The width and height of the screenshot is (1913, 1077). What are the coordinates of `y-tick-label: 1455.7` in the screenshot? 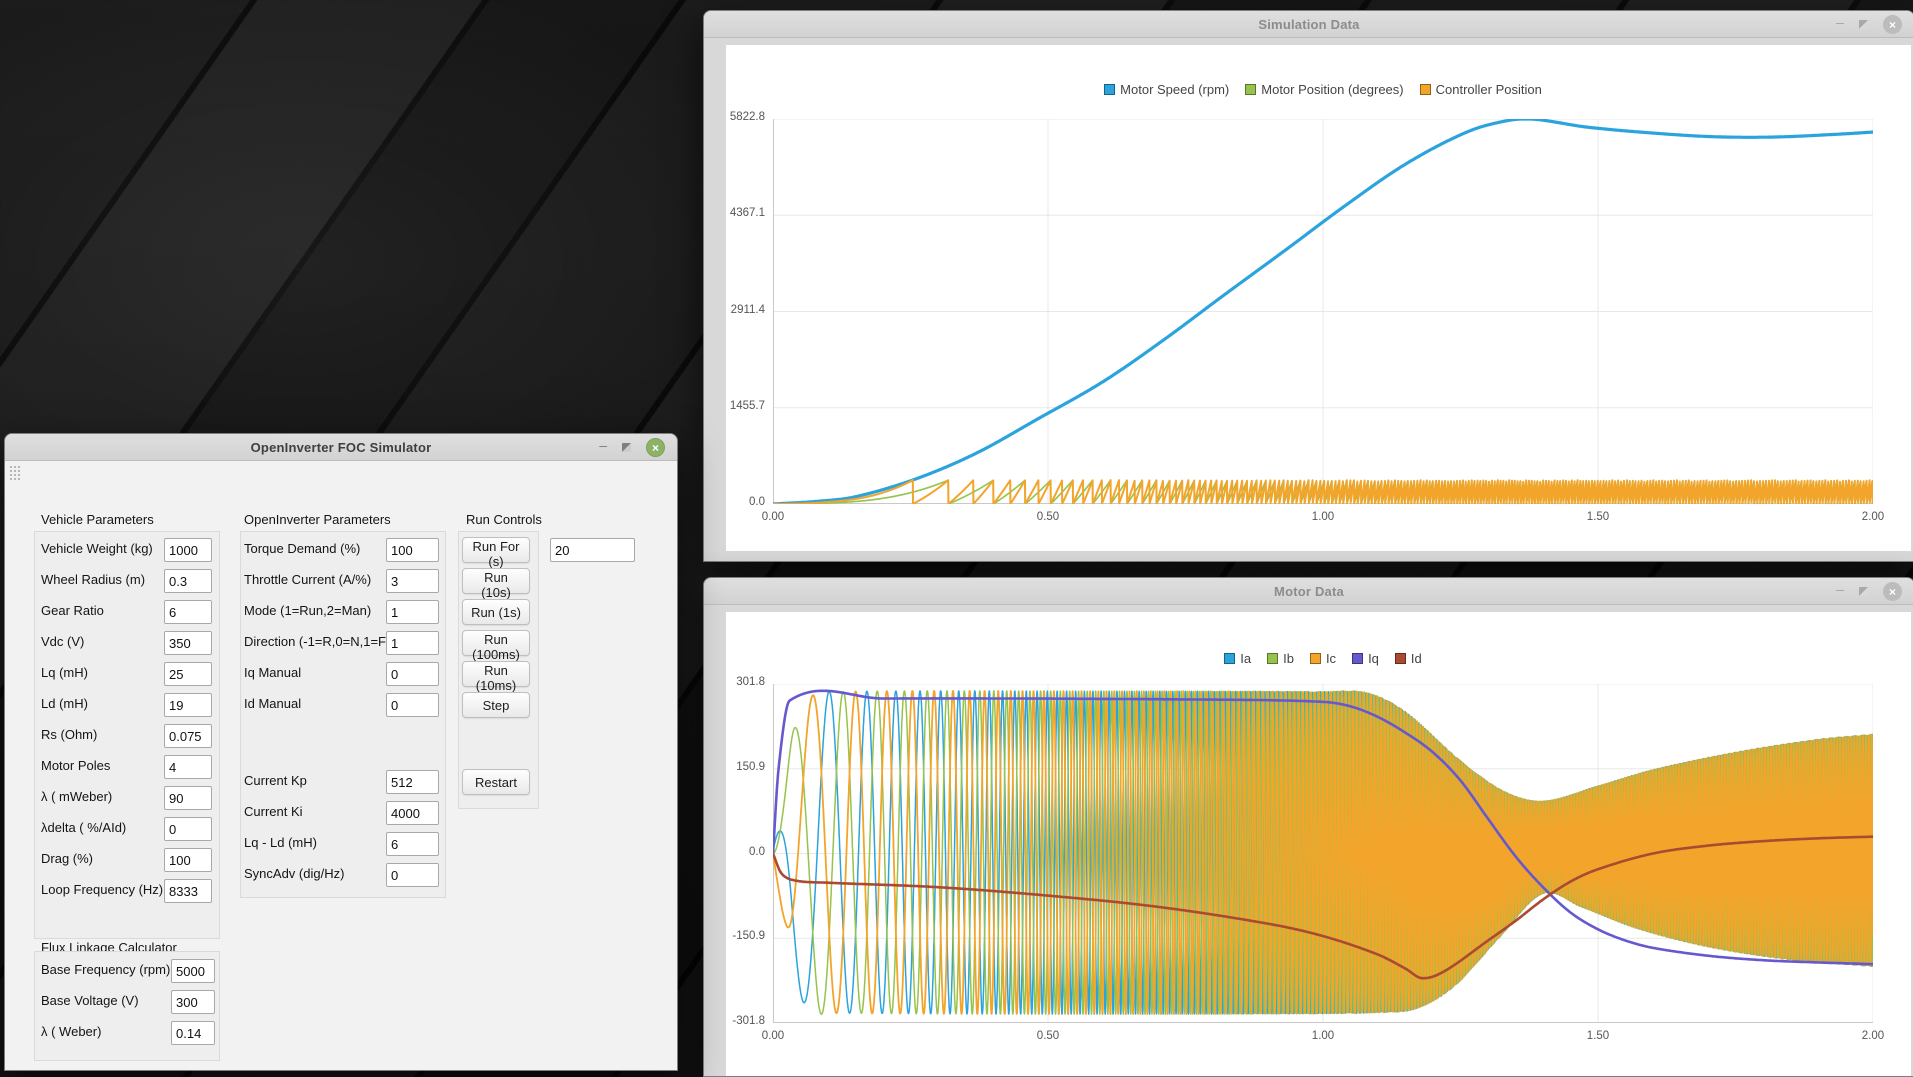 It's located at (747, 405).